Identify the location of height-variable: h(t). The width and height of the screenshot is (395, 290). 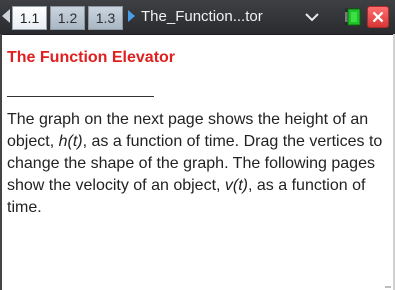
(70, 141).